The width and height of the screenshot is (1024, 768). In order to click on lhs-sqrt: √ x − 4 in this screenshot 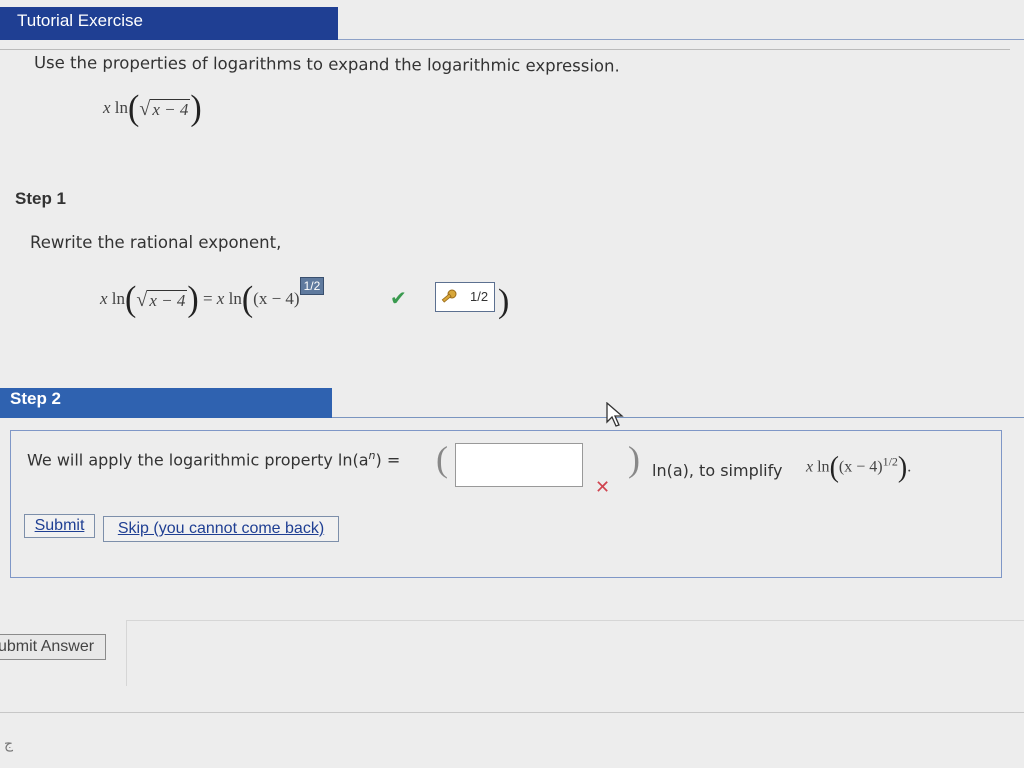, I will do `click(162, 300)`.